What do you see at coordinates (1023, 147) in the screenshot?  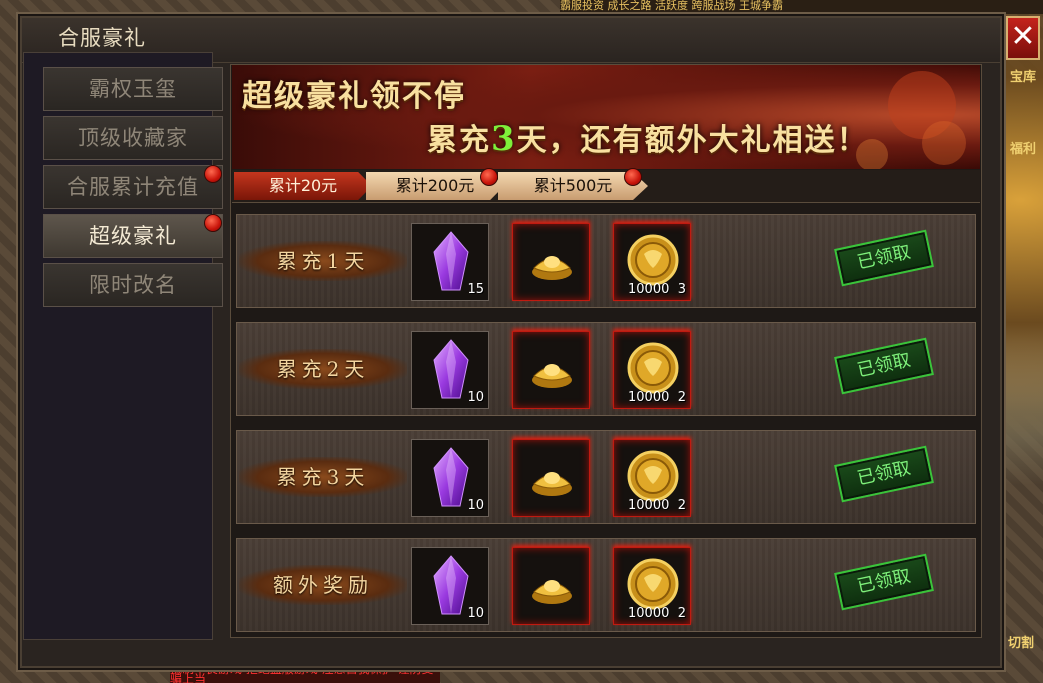 I see `scene-label-welfare: 福利` at bounding box center [1023, 147].